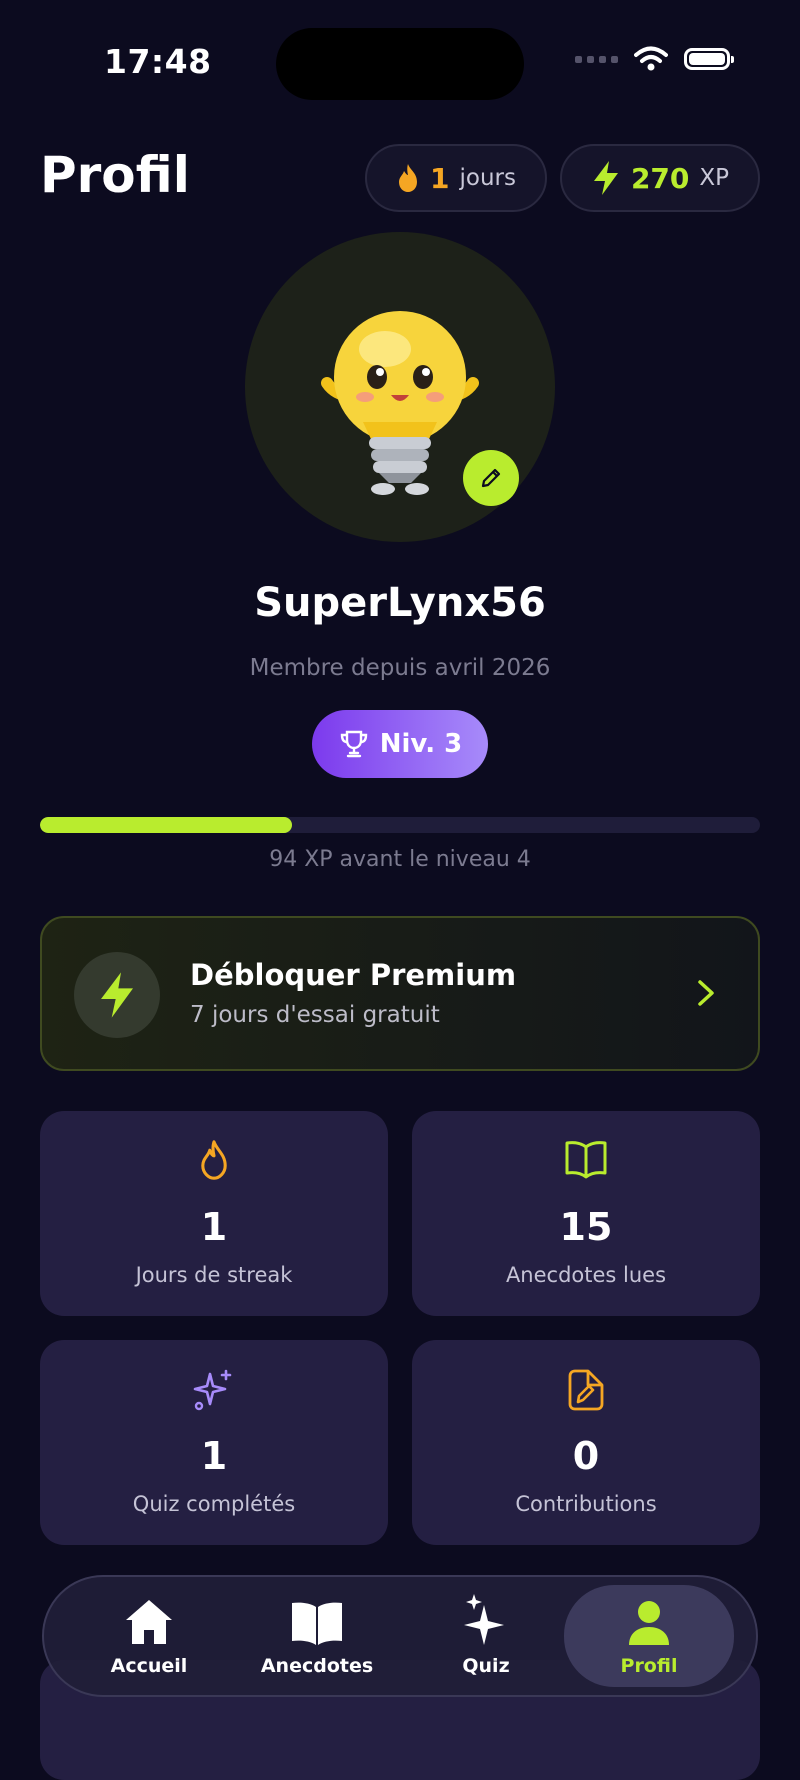 The image size is (800, 1780). What do you see at coordinates (586, 1227) in the screenshot?
I see `stat-value: 15` at bounding box center [586, 1227].